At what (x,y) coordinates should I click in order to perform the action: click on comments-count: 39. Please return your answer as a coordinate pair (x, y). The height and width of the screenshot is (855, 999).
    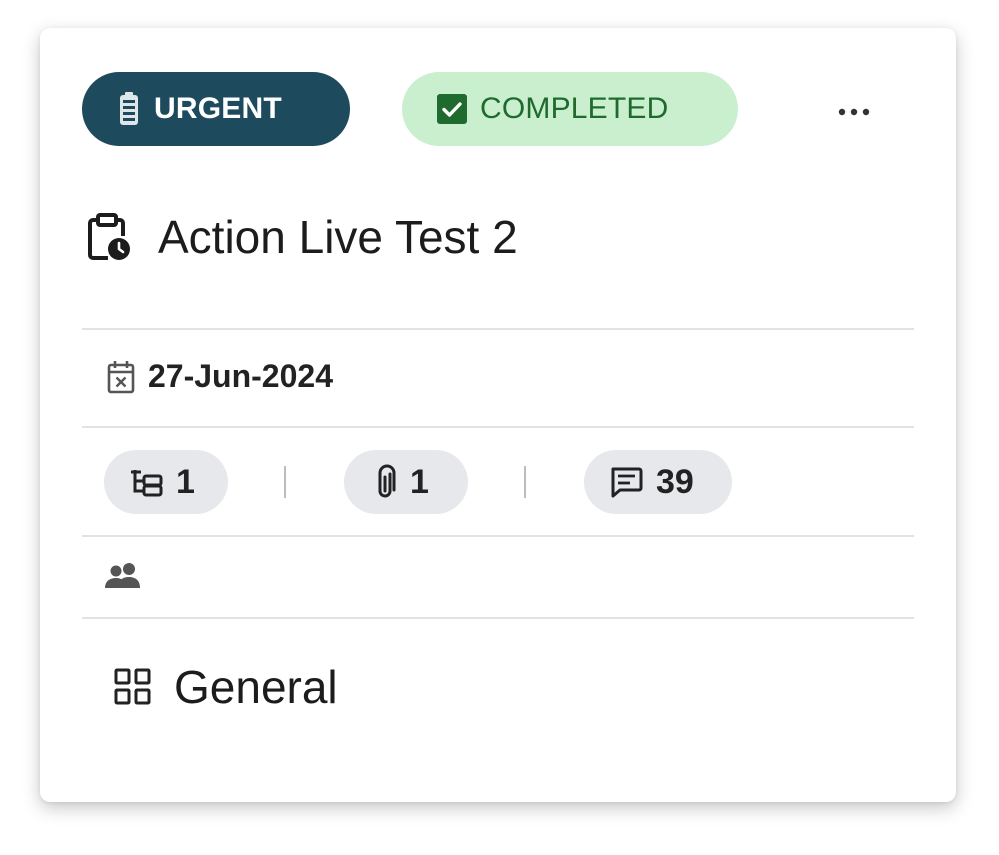
    Looking at the image, I should click on (675, 481).